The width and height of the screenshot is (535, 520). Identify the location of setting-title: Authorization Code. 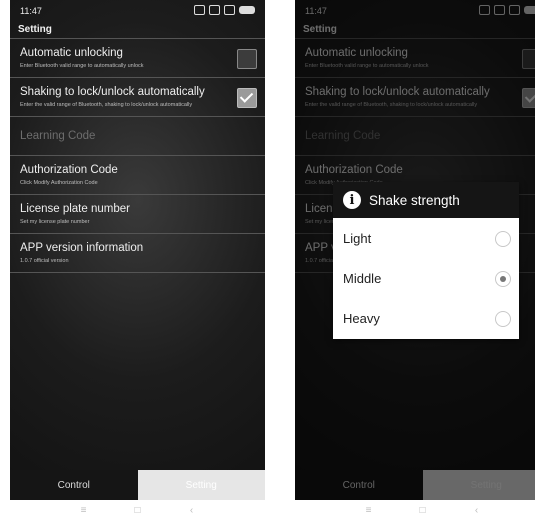
(69, 170).